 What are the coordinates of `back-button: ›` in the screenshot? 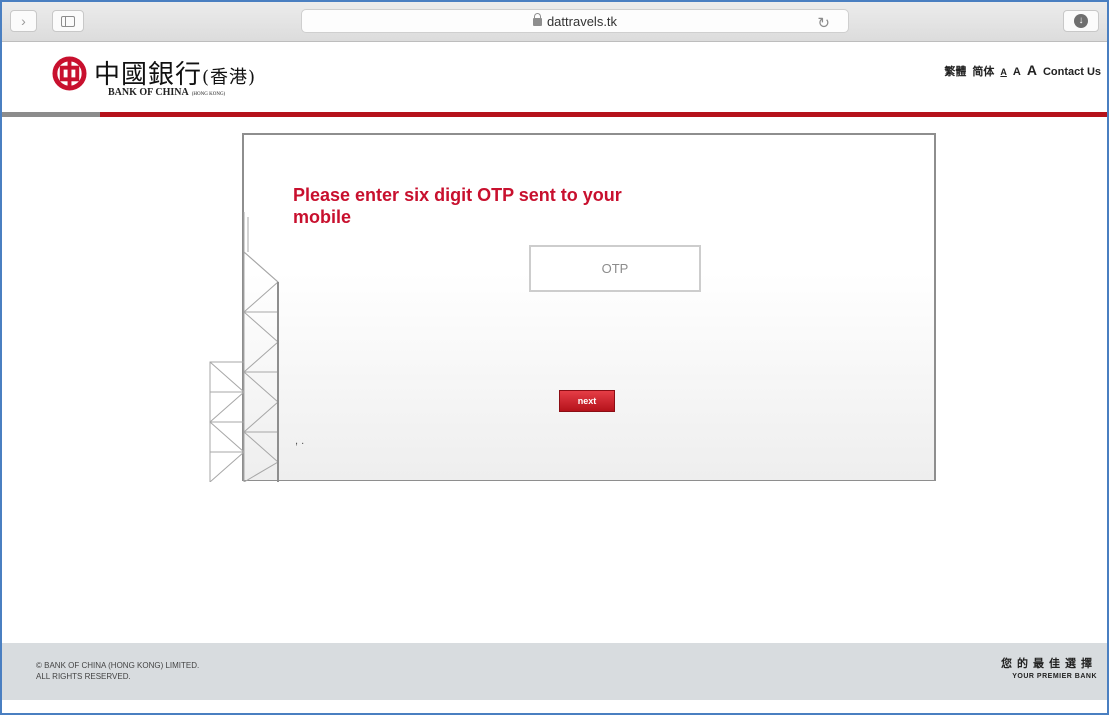 It's located at (23, 21).